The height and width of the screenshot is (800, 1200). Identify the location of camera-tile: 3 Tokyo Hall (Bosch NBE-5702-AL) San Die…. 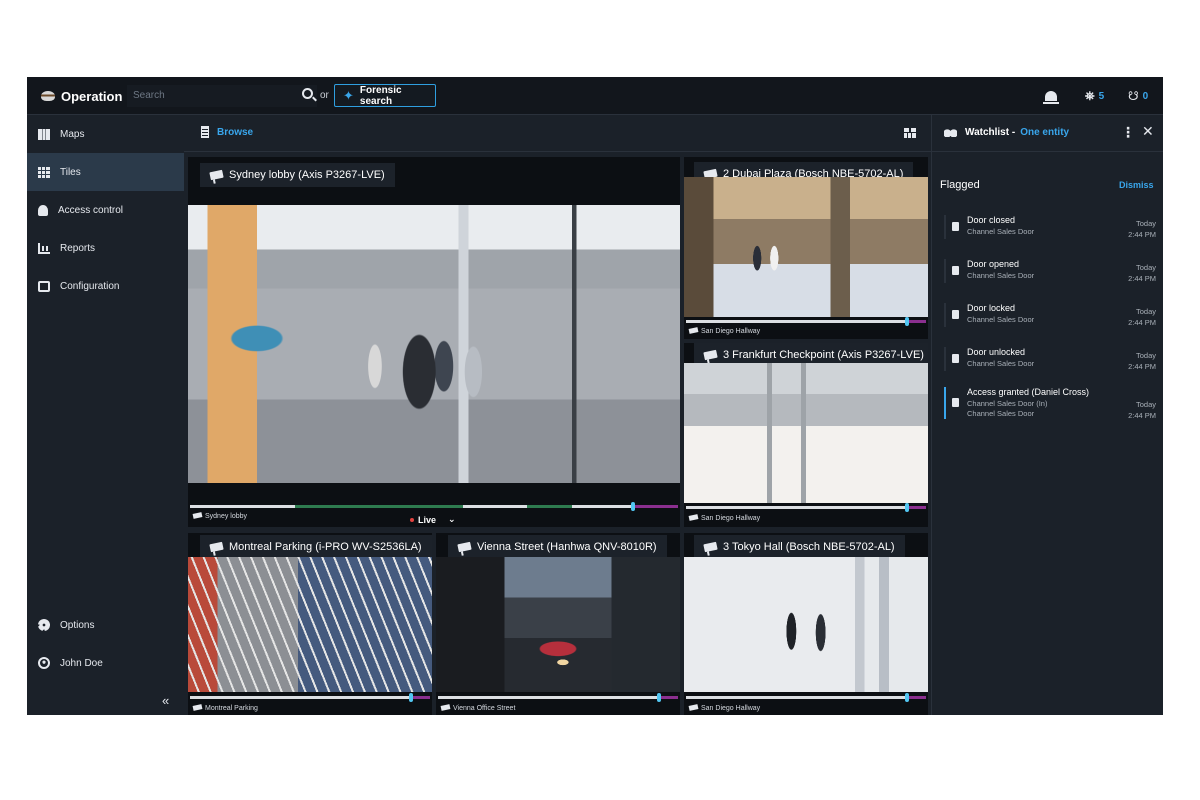
(806, 624).